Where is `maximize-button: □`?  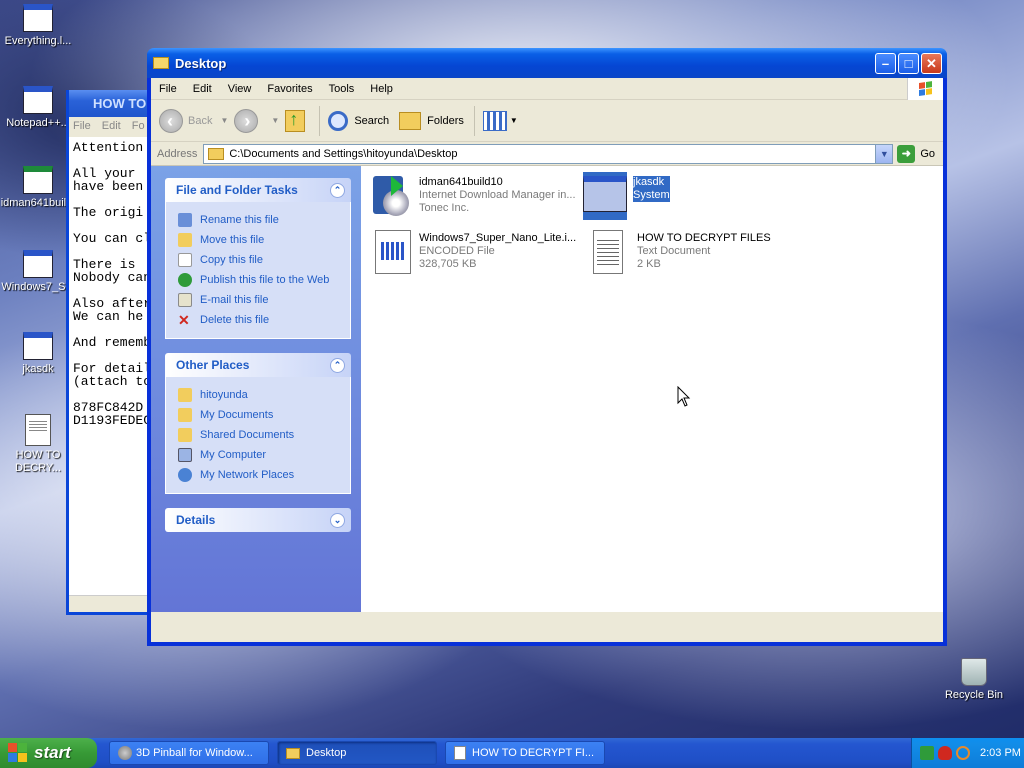
maximize-button: □ is located at coordinates (908, 63).